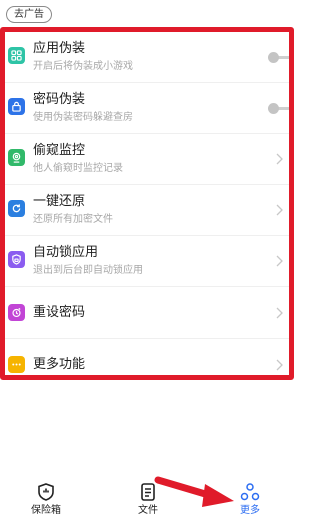 Image resolution: width=320 pixels, height=516 pixels. Describe the element at coordinates (149, 57) in the screenshot. I see `list-item-app-disguise: 应用伪装 开启后将伪装成小游戏` at that location.